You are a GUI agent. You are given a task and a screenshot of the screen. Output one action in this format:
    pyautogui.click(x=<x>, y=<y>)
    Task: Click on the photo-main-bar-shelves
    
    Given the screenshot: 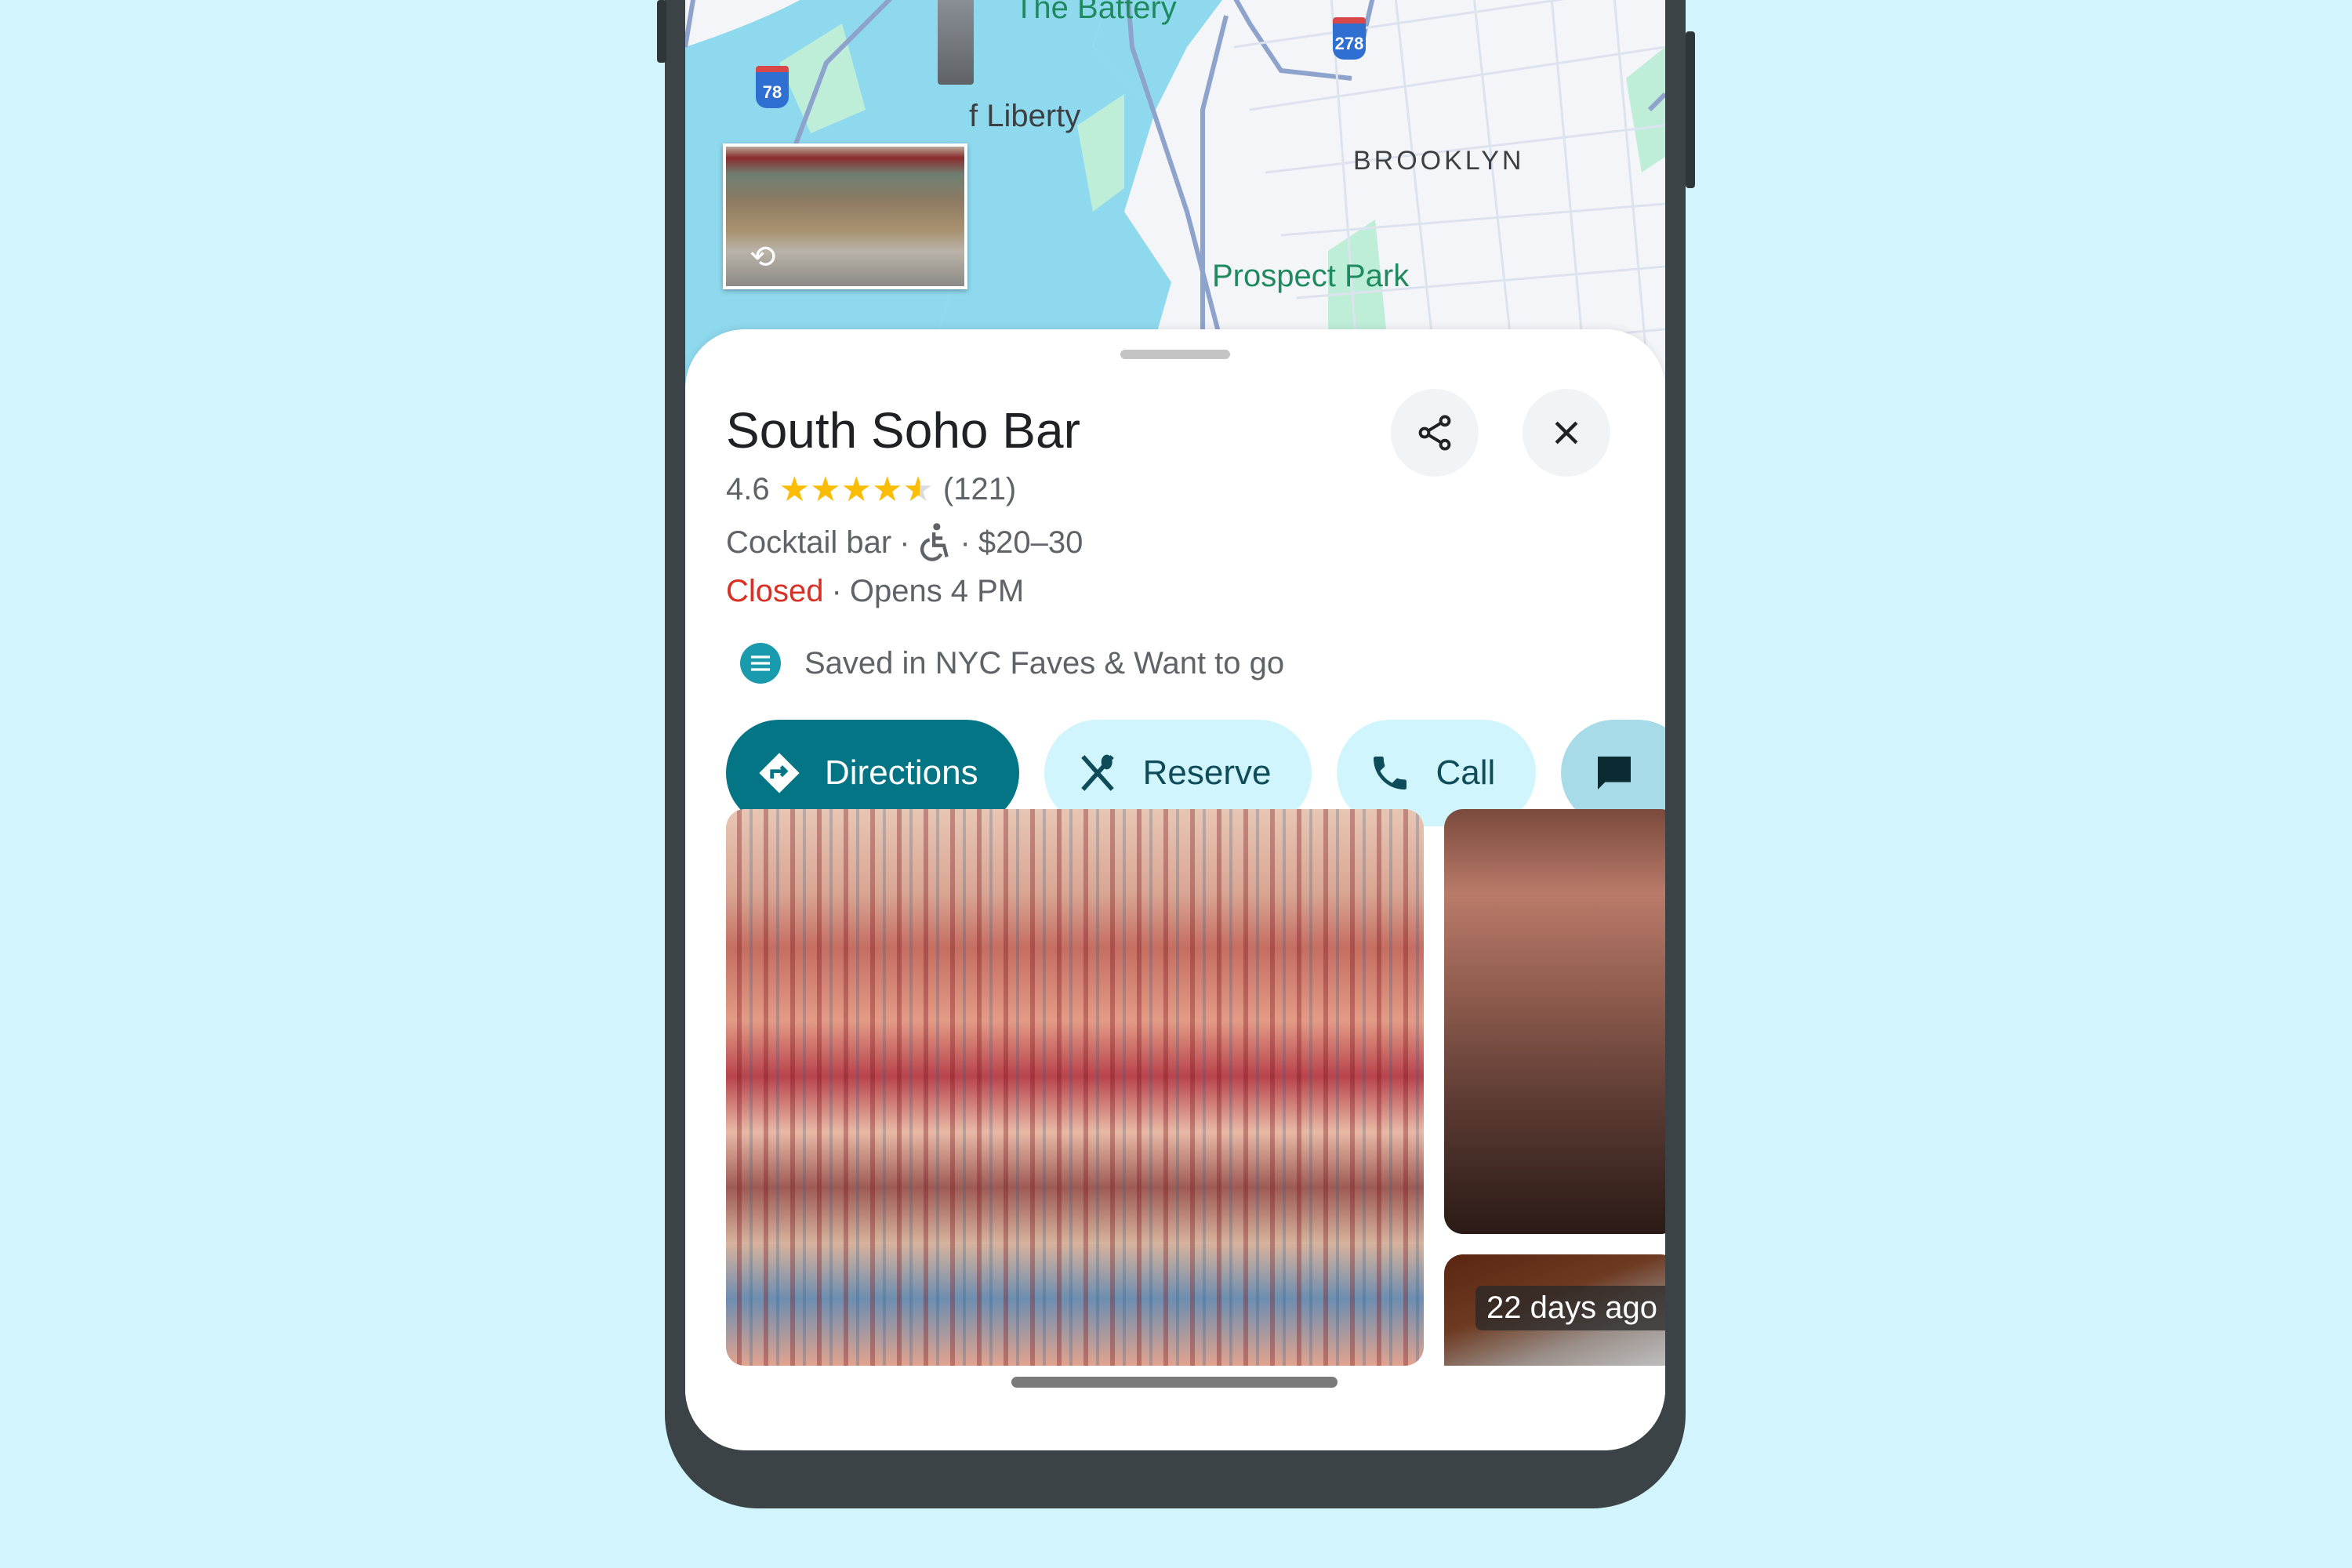 What is the action you would take?
    pyautogui.click(x=1075, y=1087)
    